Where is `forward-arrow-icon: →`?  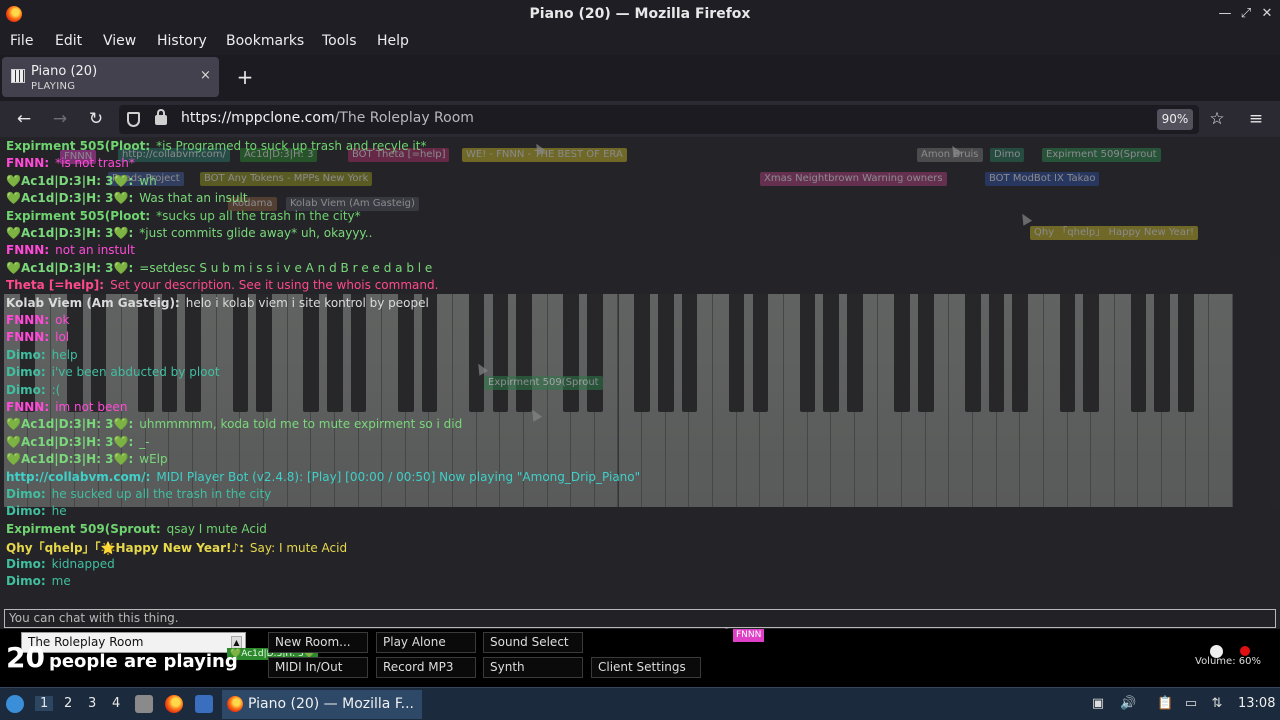 forward-arrow-icon: → is located at coordinates (60, 119).